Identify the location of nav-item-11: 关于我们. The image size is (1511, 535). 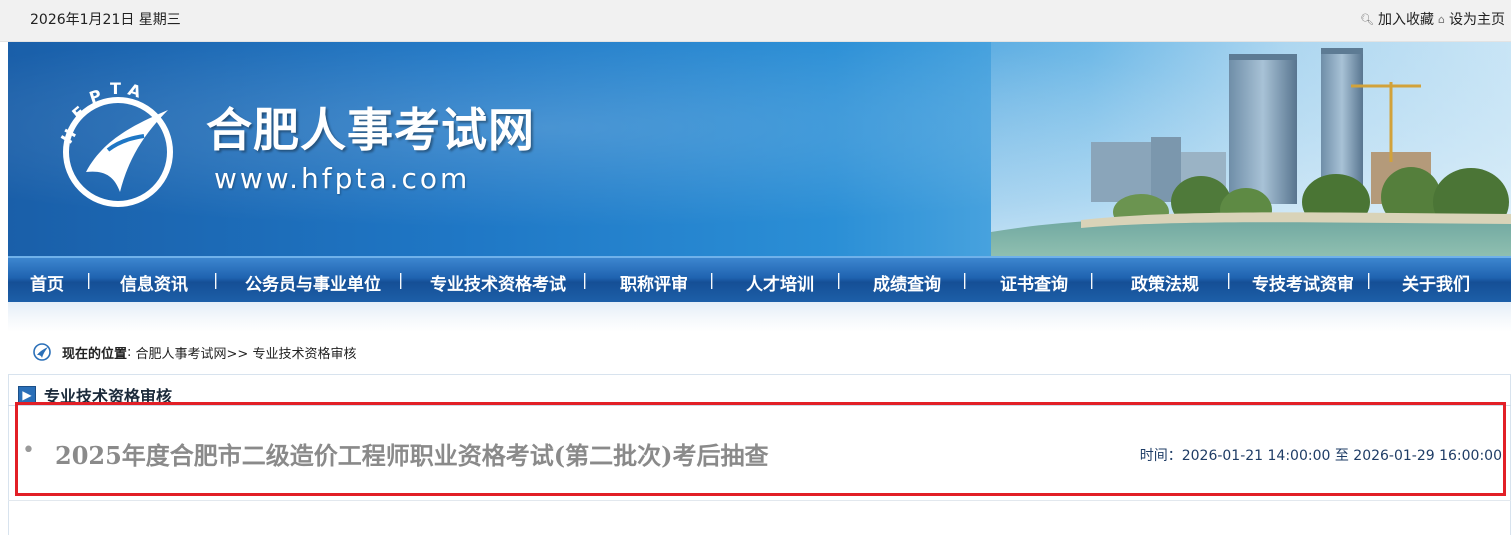
(1436, 282).